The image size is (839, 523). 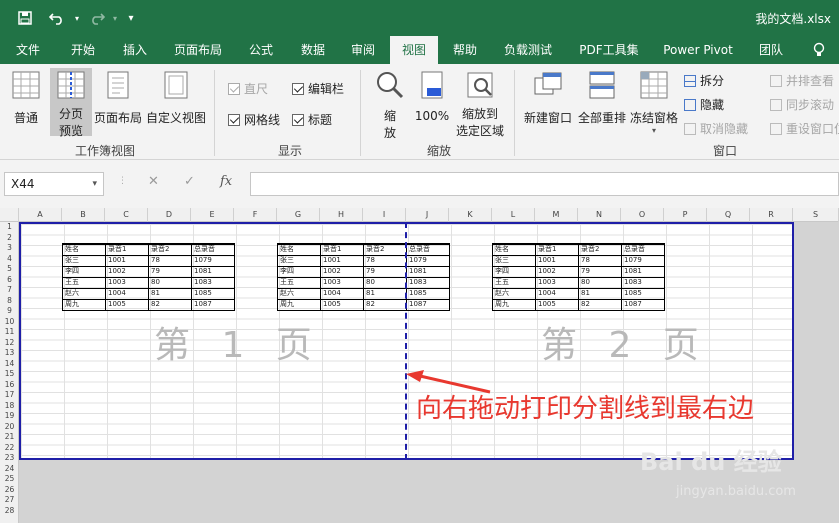 What do you see at coordinates (556, 215) in the screenshot?
I see `column-header: M` at bounding box center [556, 215].